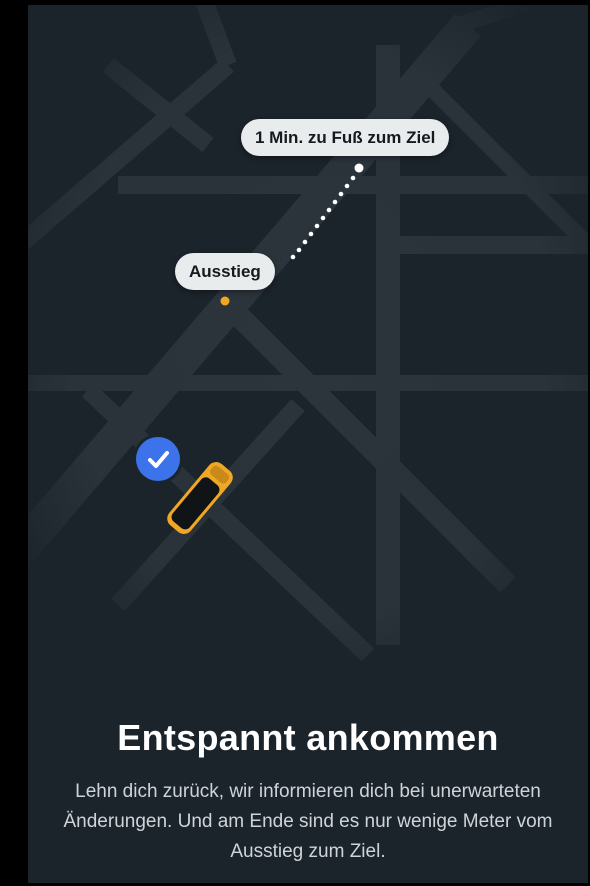 The image size is (590, 886). Describe the element at coordinates (225, 271) in the screenshot. I see `dropoff-bubble: Ausstieg` at that location.